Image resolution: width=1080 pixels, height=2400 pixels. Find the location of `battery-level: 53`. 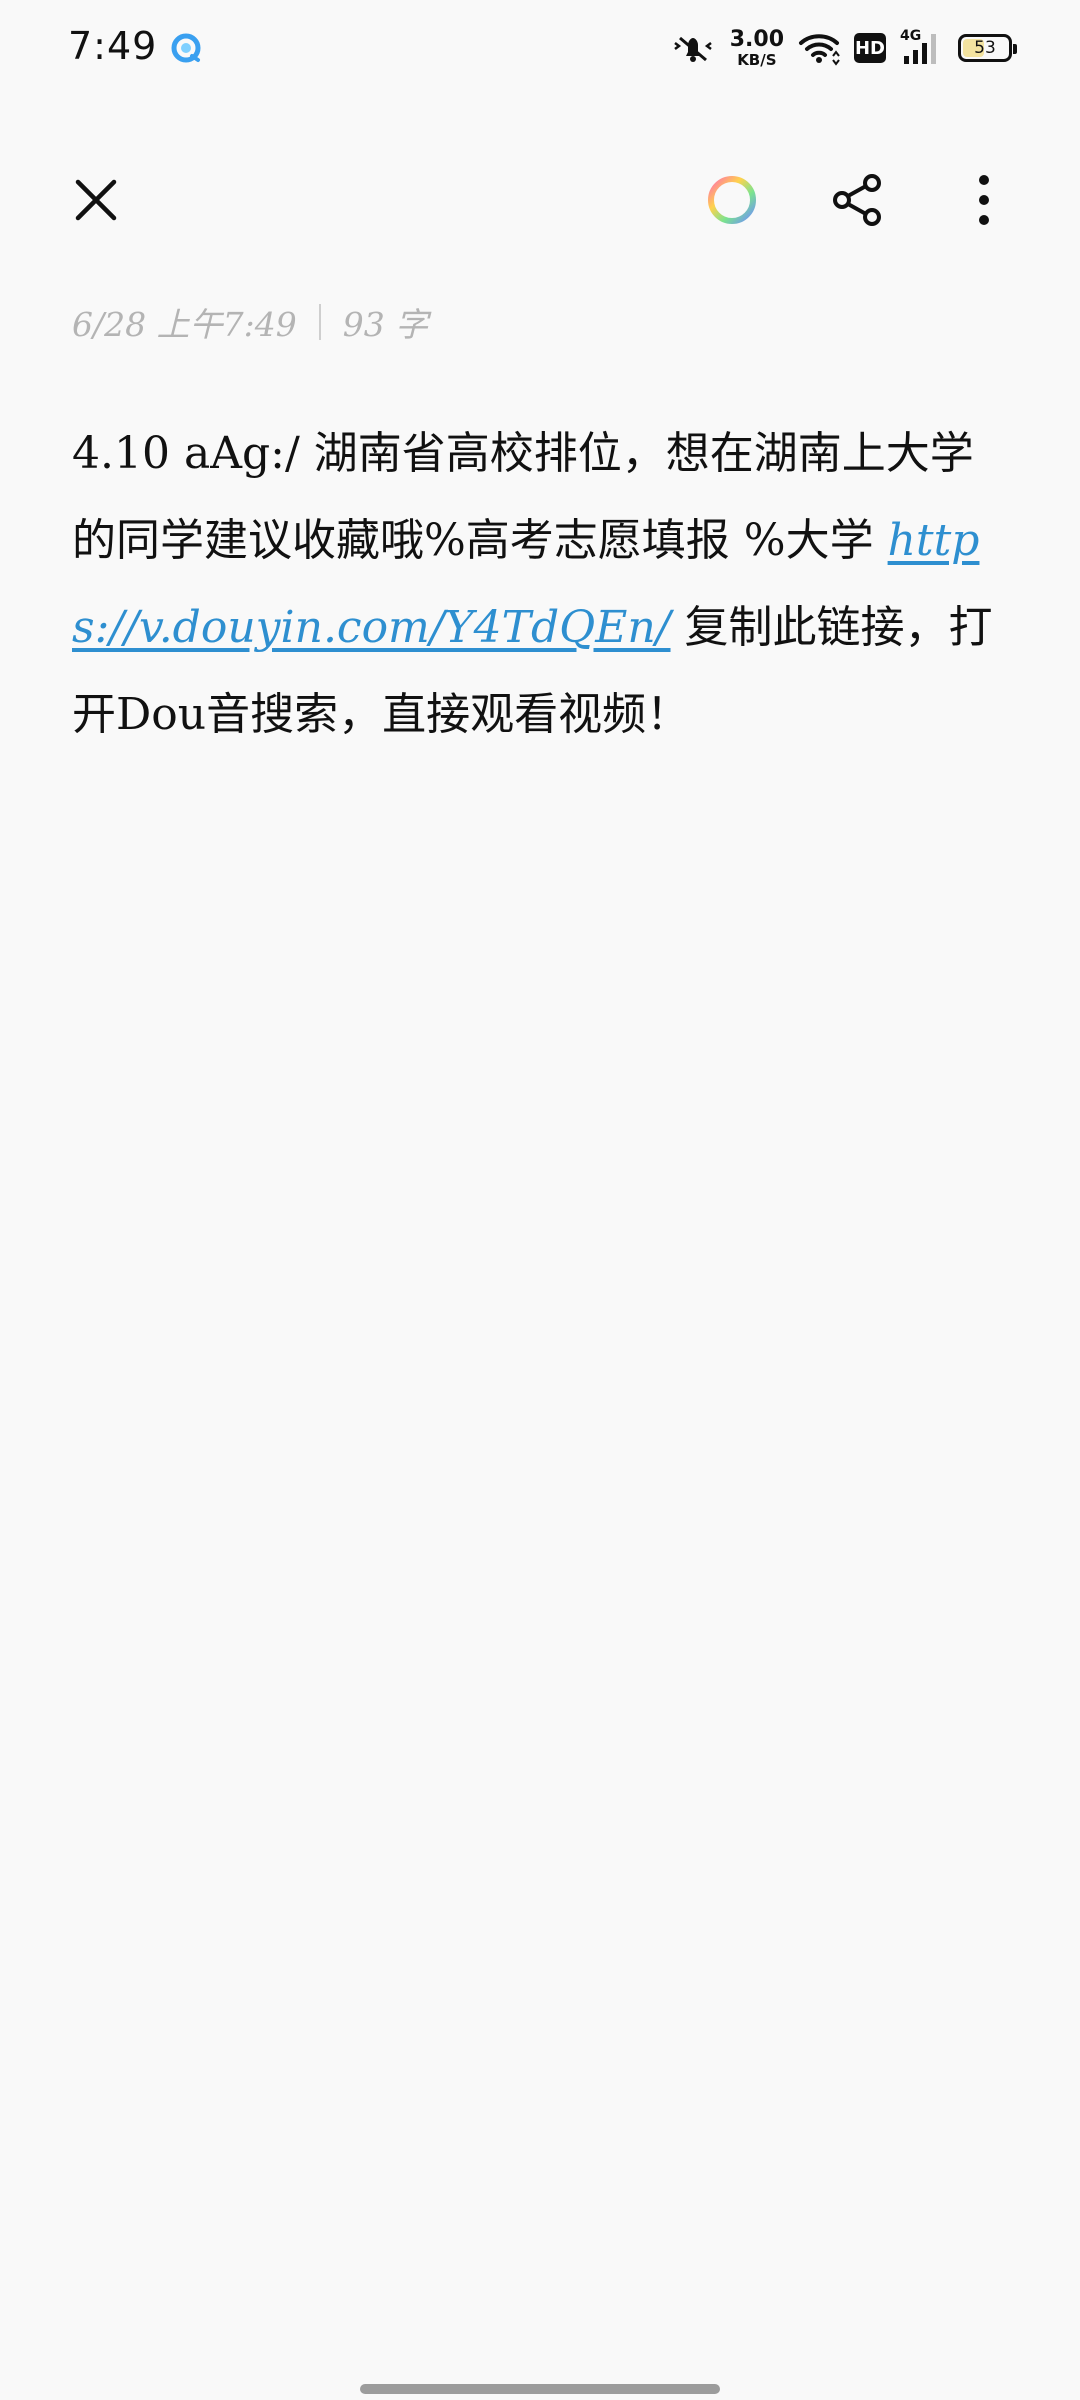

battery-level: 53 is located at coordinates (985, 48).